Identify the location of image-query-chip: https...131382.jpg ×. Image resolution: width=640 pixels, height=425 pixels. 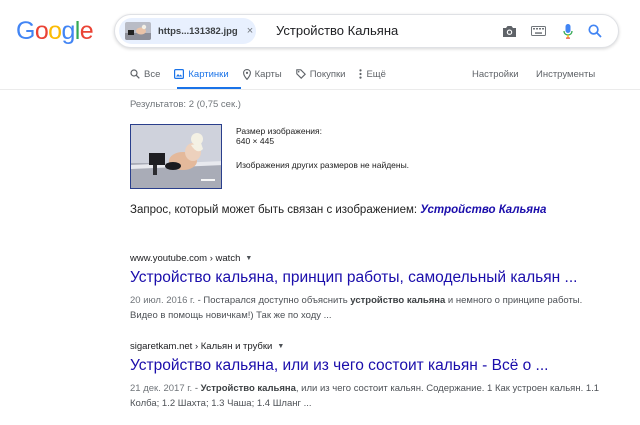
(187, 31).